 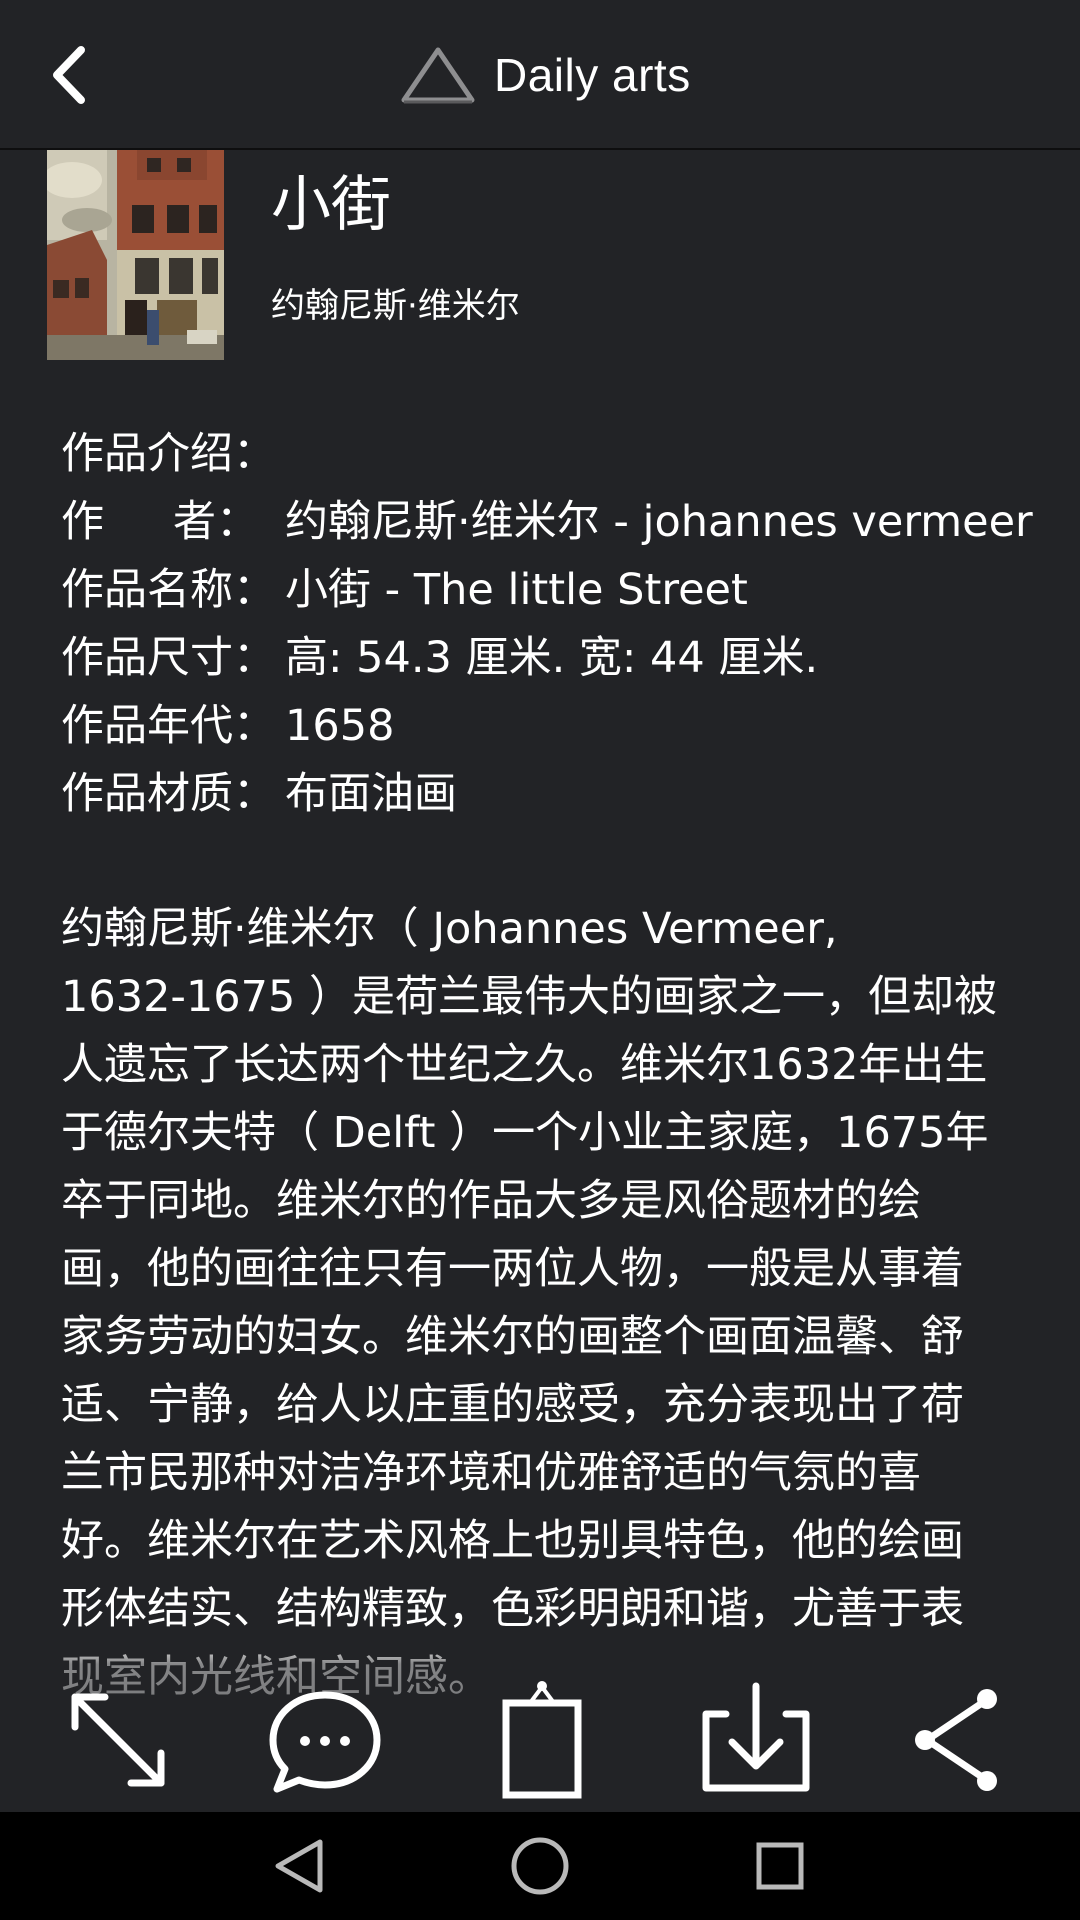 What do you see at coordinates (168, 454) in the screenshot?
I see `info-heading-label: 作品介绍：` at bounding box center [168, 454].